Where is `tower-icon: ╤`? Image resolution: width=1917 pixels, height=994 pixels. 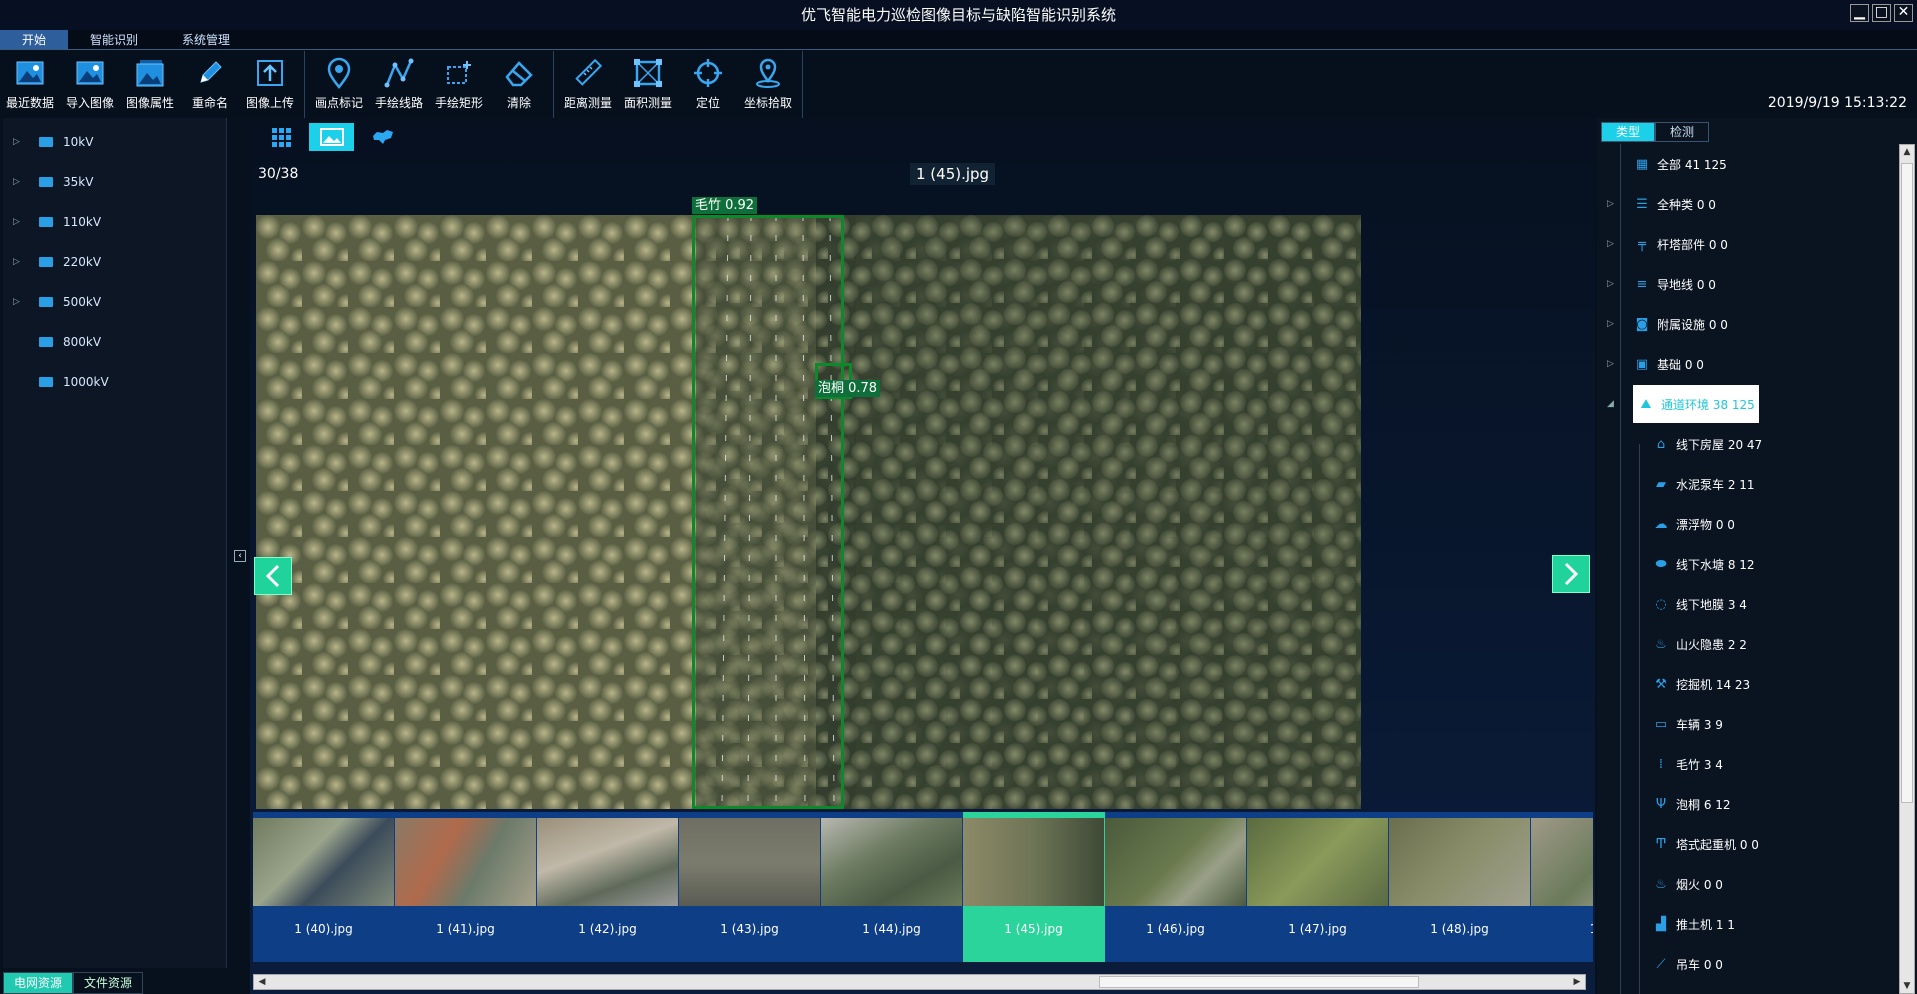
tower-icon: ╤ is located at coordinates (1642, 244).